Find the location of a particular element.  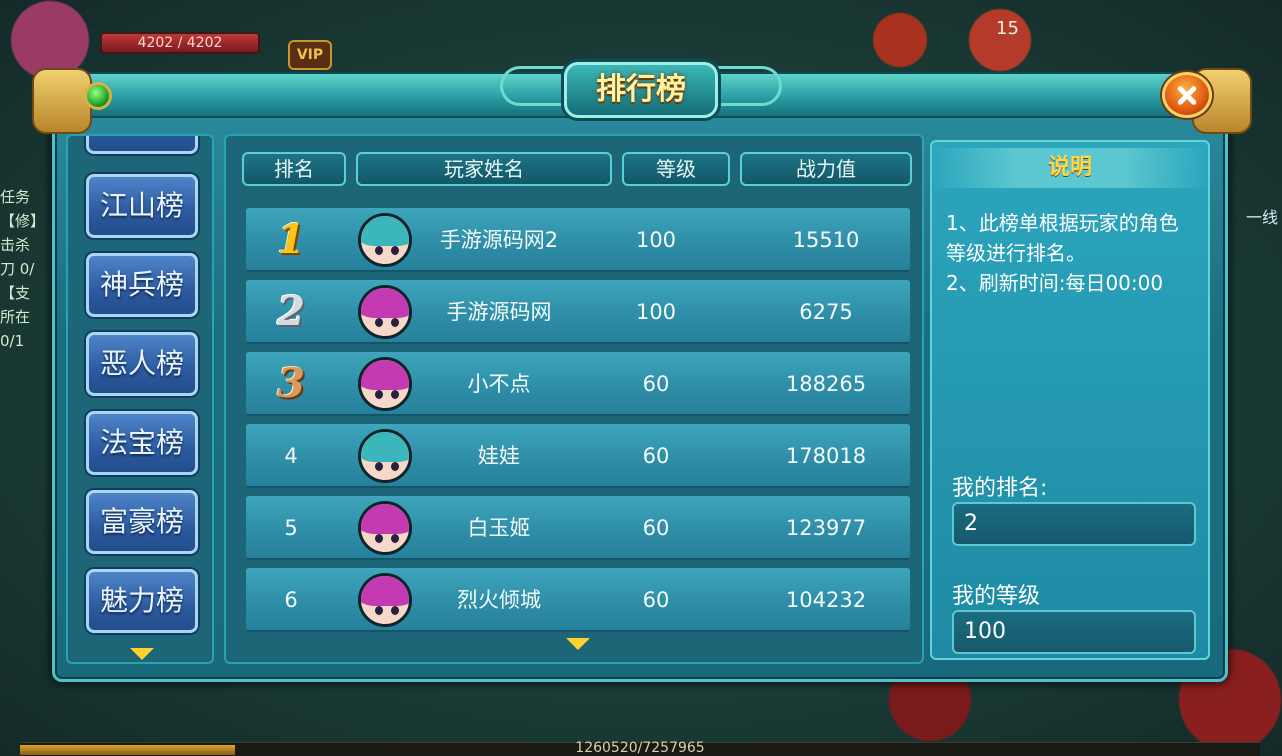

rail-ornament-left is located at coordinates (62, 101).